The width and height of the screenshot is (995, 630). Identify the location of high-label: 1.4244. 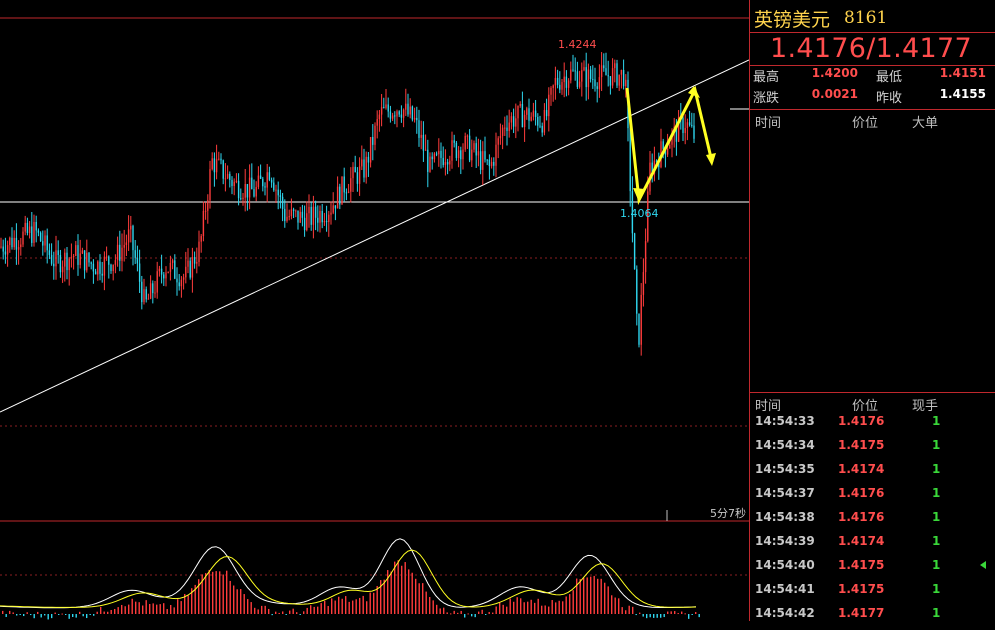
(577, 44).